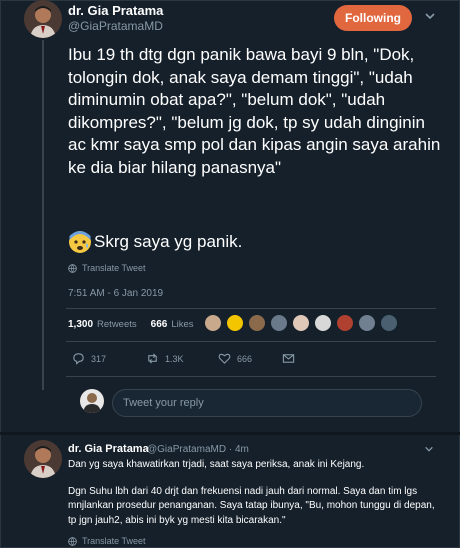  Describe the element at coordinates (159, 324) in the screenshot. I see `like-count: 666` at that location.